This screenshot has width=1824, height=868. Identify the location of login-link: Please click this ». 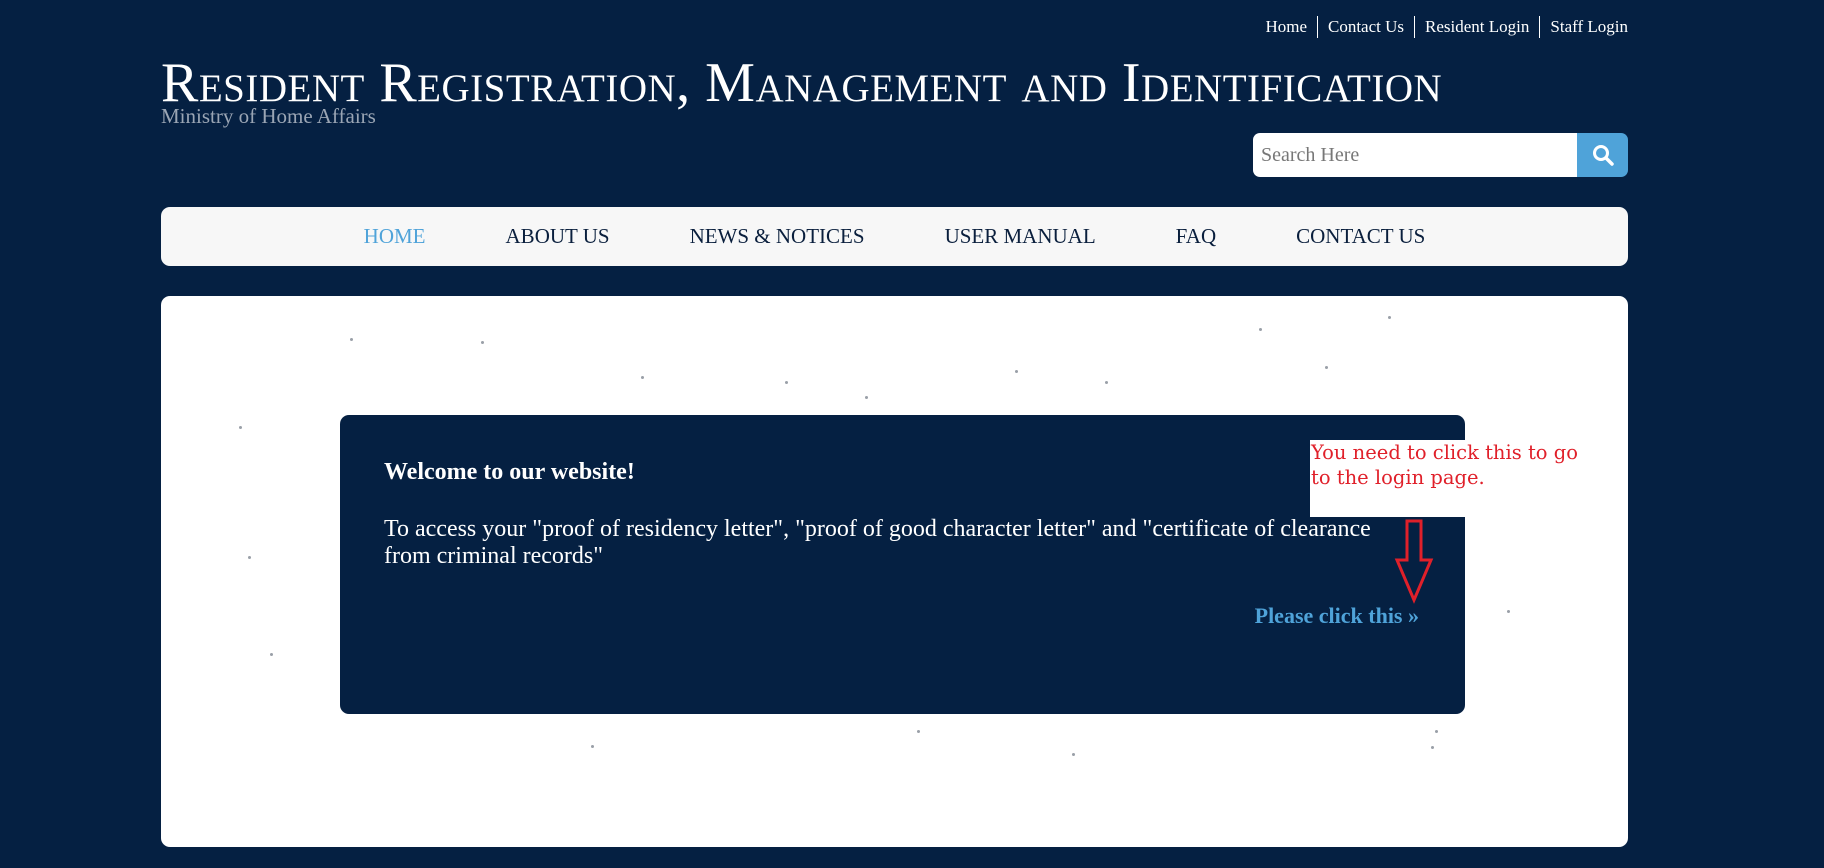
(1337, 616).